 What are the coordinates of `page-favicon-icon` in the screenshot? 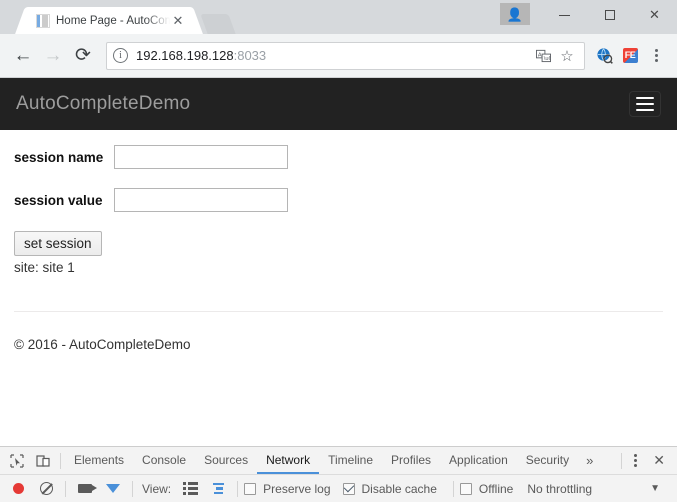 It's located at (43, 20).